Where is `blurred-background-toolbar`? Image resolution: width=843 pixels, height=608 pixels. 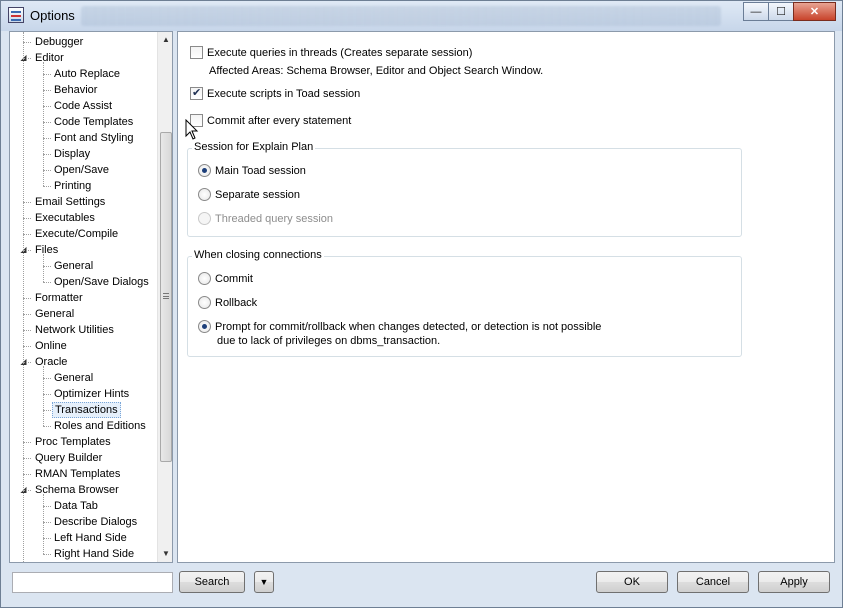
blurred-background-toolbar is located at coordinates (401, 16).